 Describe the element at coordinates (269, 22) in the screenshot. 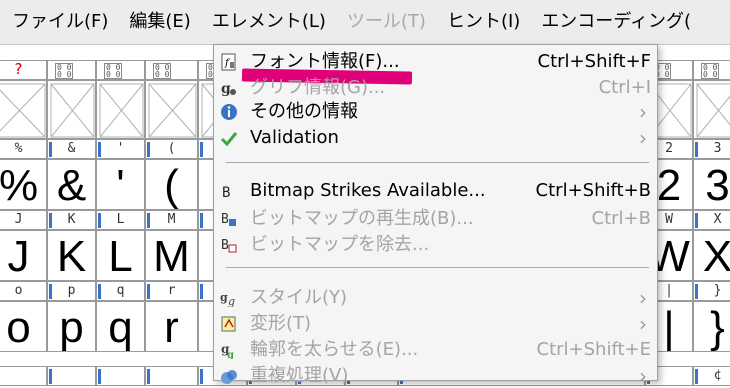

I see `menu-element: エレメント(L)` at that location.